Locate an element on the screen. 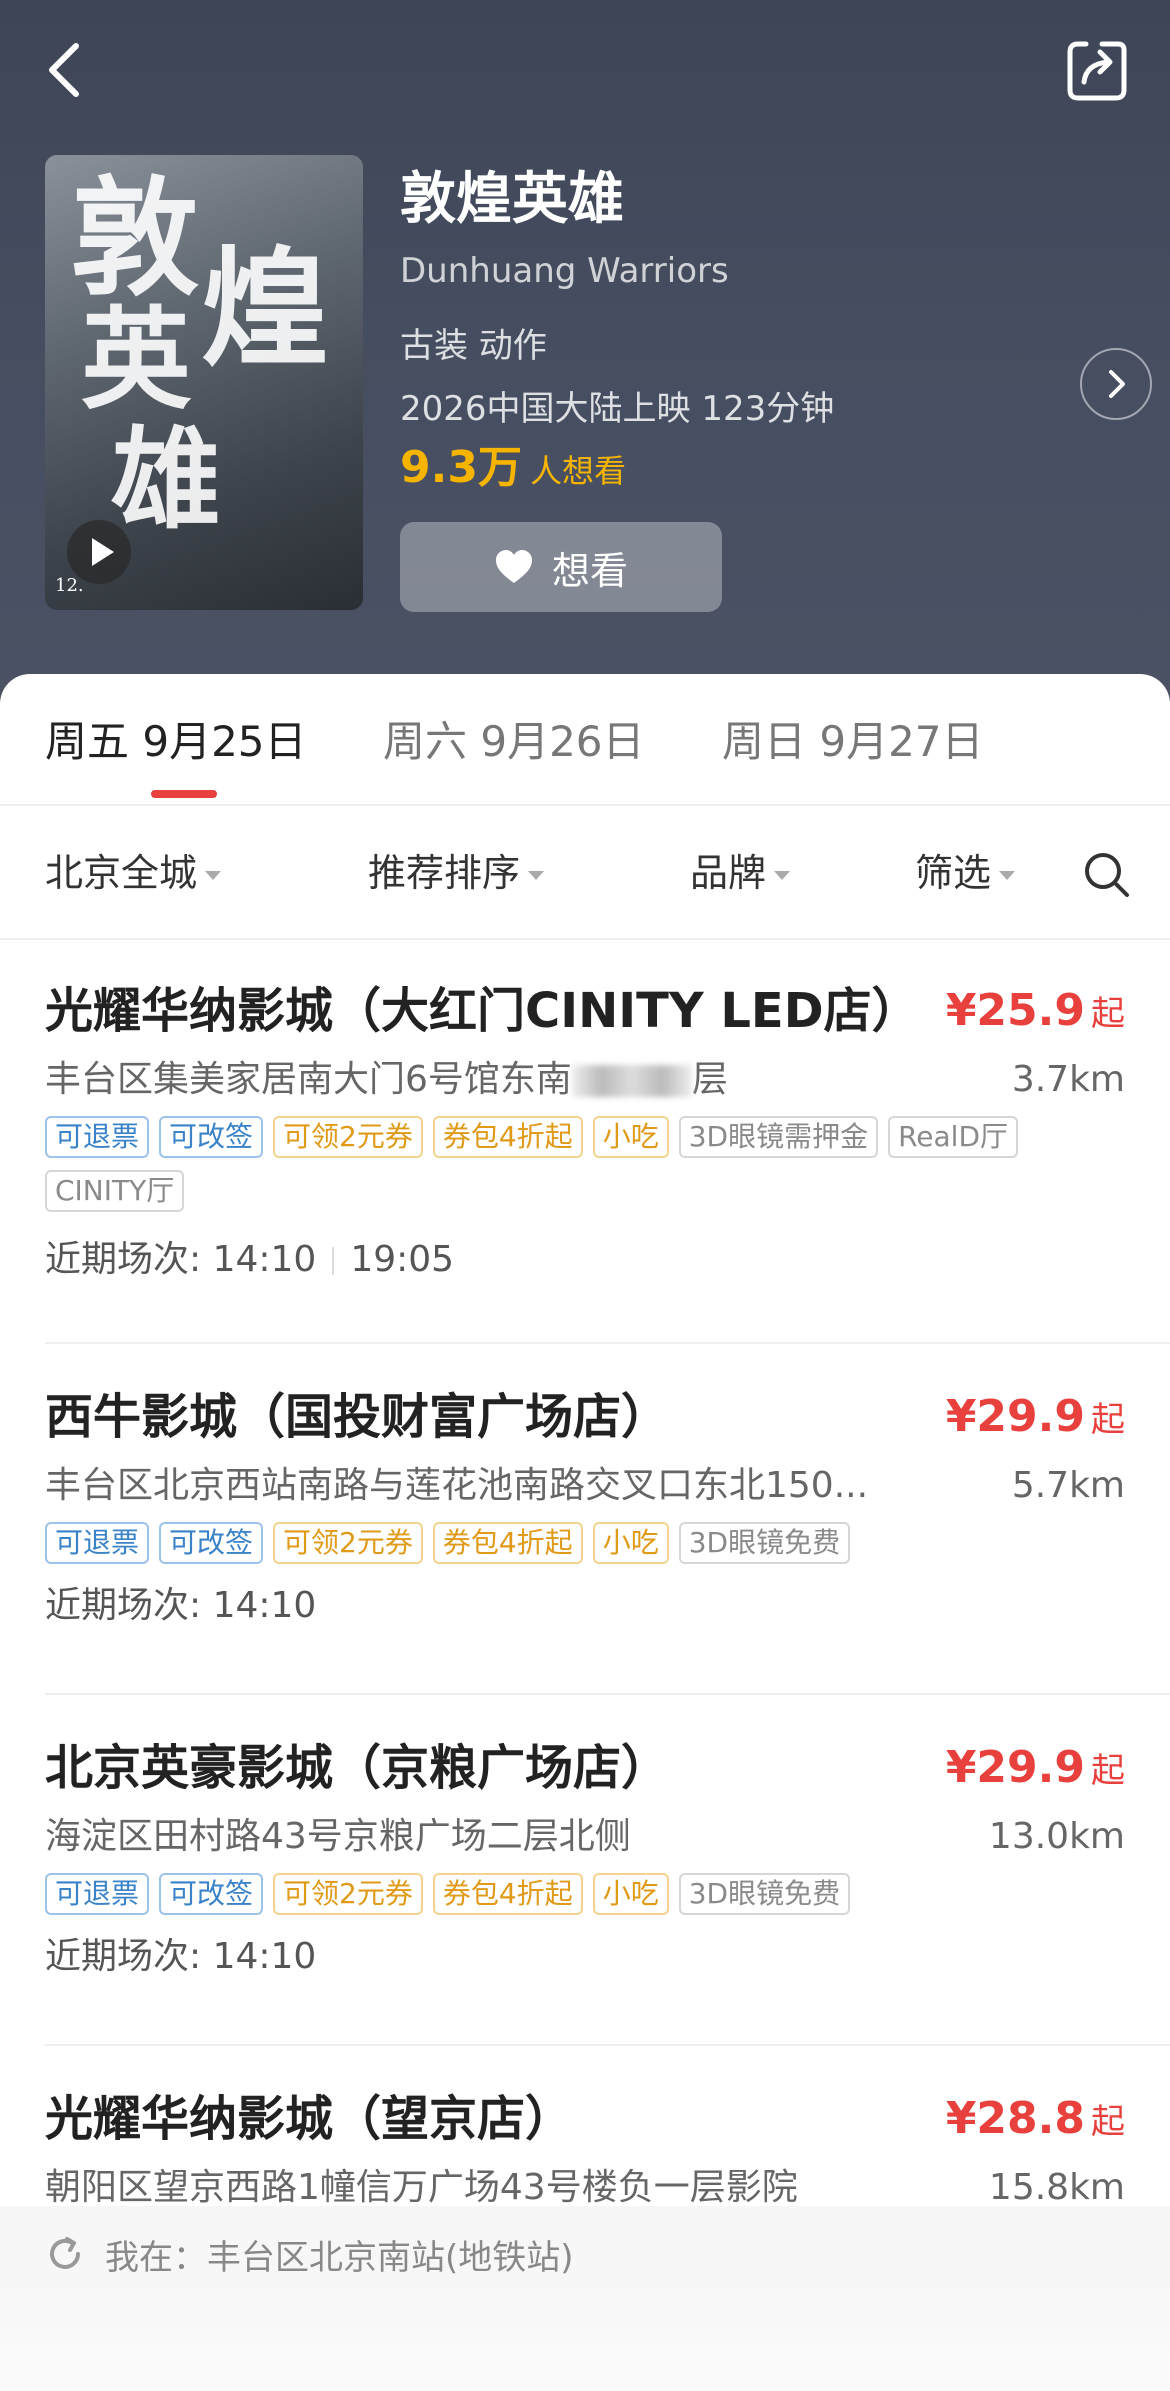  cinema-price: ¥25.9 起 is located at coordinates (1035, 1010).